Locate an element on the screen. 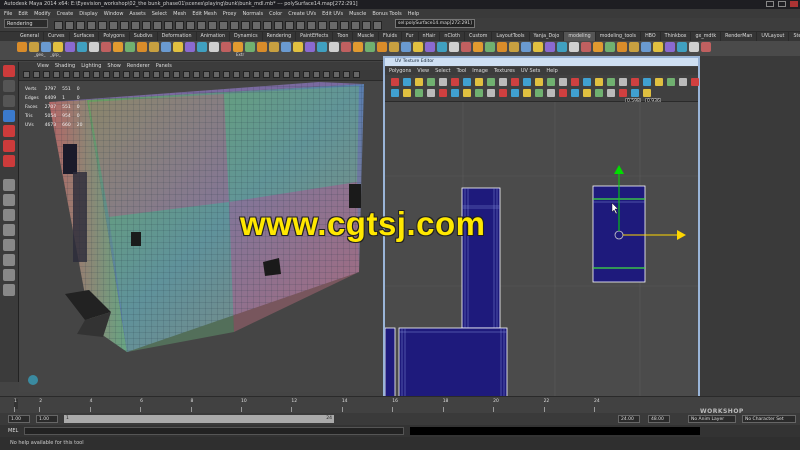 The height and width of the screenshot is (450, 800). menu-item: Create UVs is located at coordinates (302, 14).